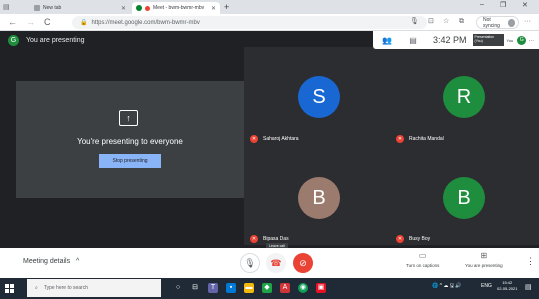 Image resolution: width=539 pixels, height=299 pixels. I want to click on cortana-icon: ○, so click(178, 288).